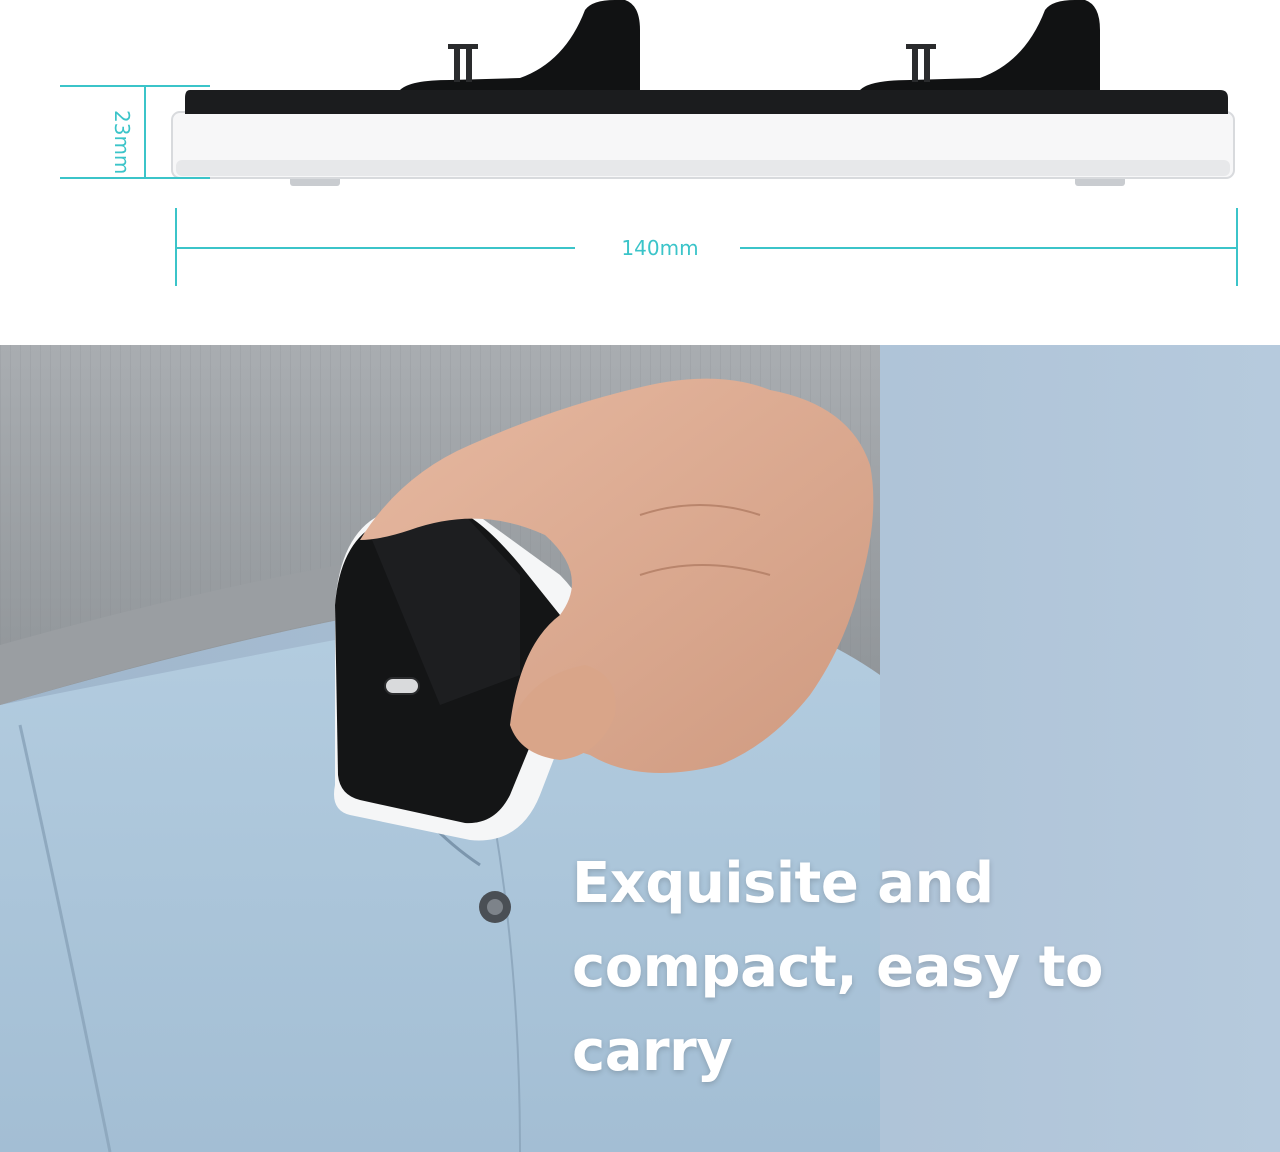 This screenshot has width=1280, height=1152. Describe the element at coordinates (402, 686) in the screenshot. I see `usb-c-port` at that location.